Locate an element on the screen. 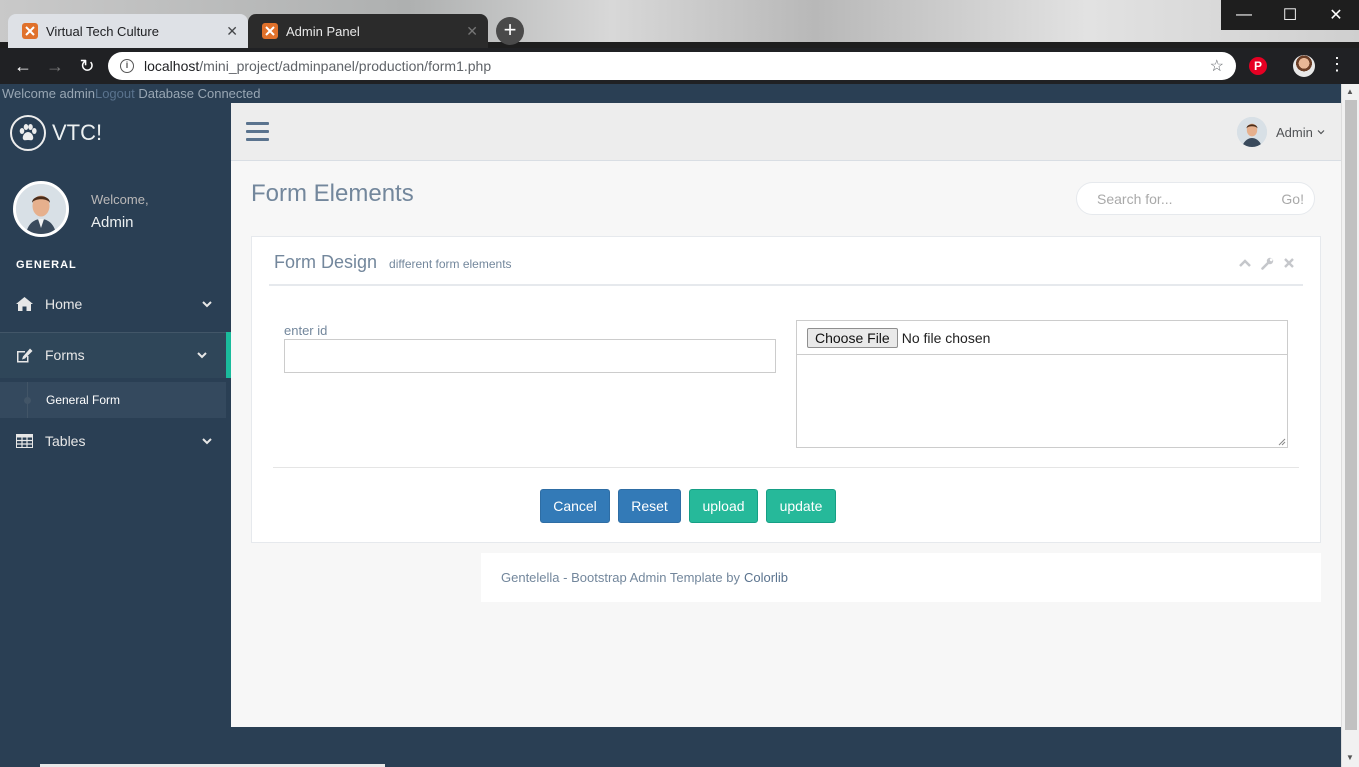  url-host: localhost is located at coordinates (172, 66).